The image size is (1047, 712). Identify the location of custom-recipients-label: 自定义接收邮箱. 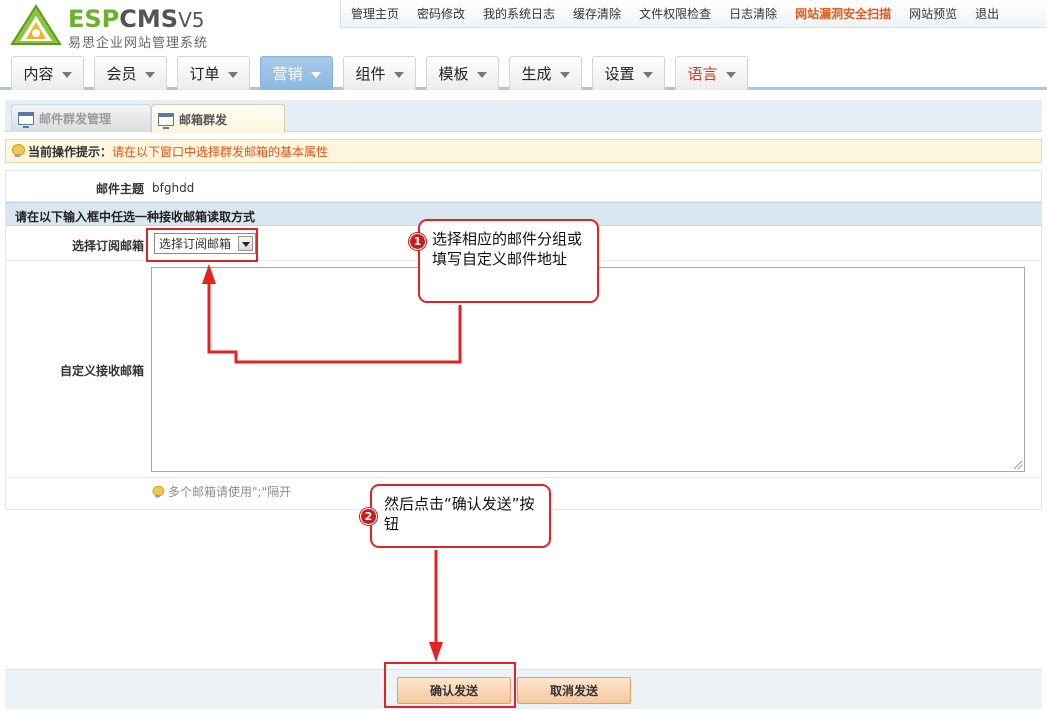
(101, 371).